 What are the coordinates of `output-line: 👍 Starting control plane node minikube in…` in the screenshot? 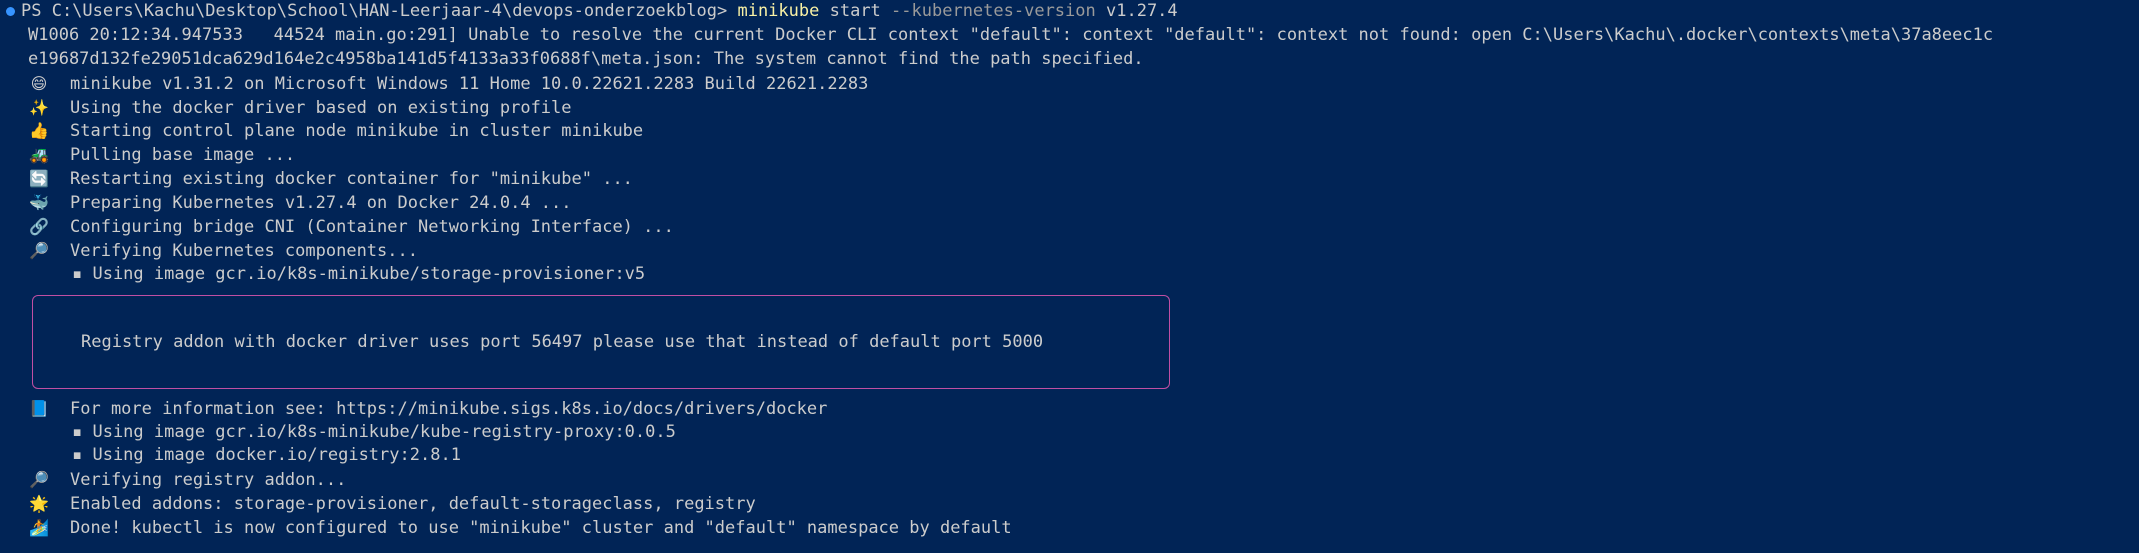 It's located at (1072, 131).